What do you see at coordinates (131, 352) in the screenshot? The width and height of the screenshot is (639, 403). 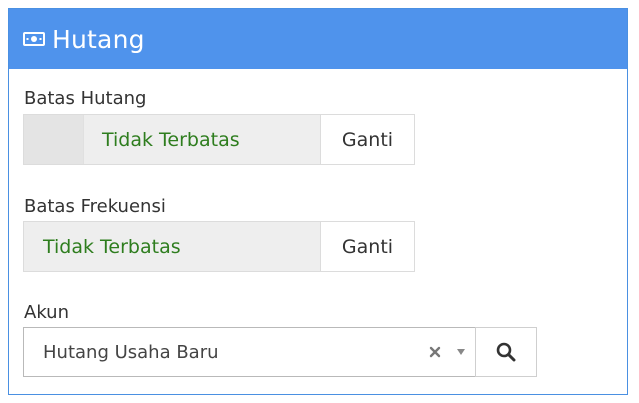 I see `akun-selected-value: Hutang Usaha Baru` at bounding box center [131, 352].